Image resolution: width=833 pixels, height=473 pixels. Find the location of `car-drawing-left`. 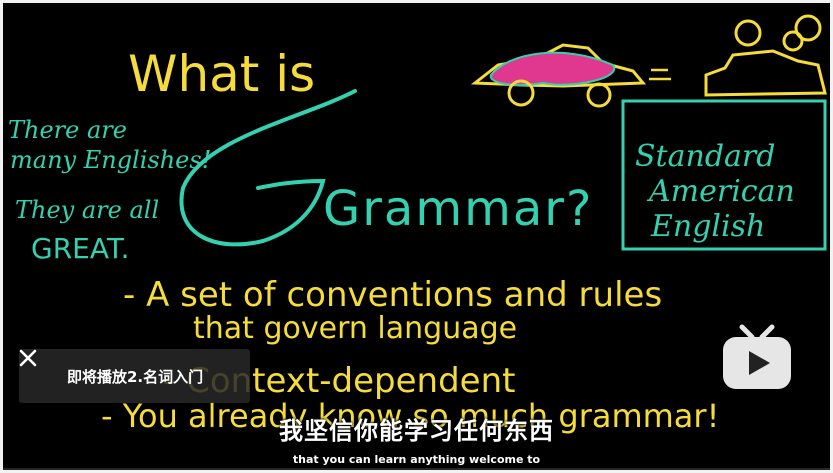

car-drawing-left is located at coordinates (558, 75).